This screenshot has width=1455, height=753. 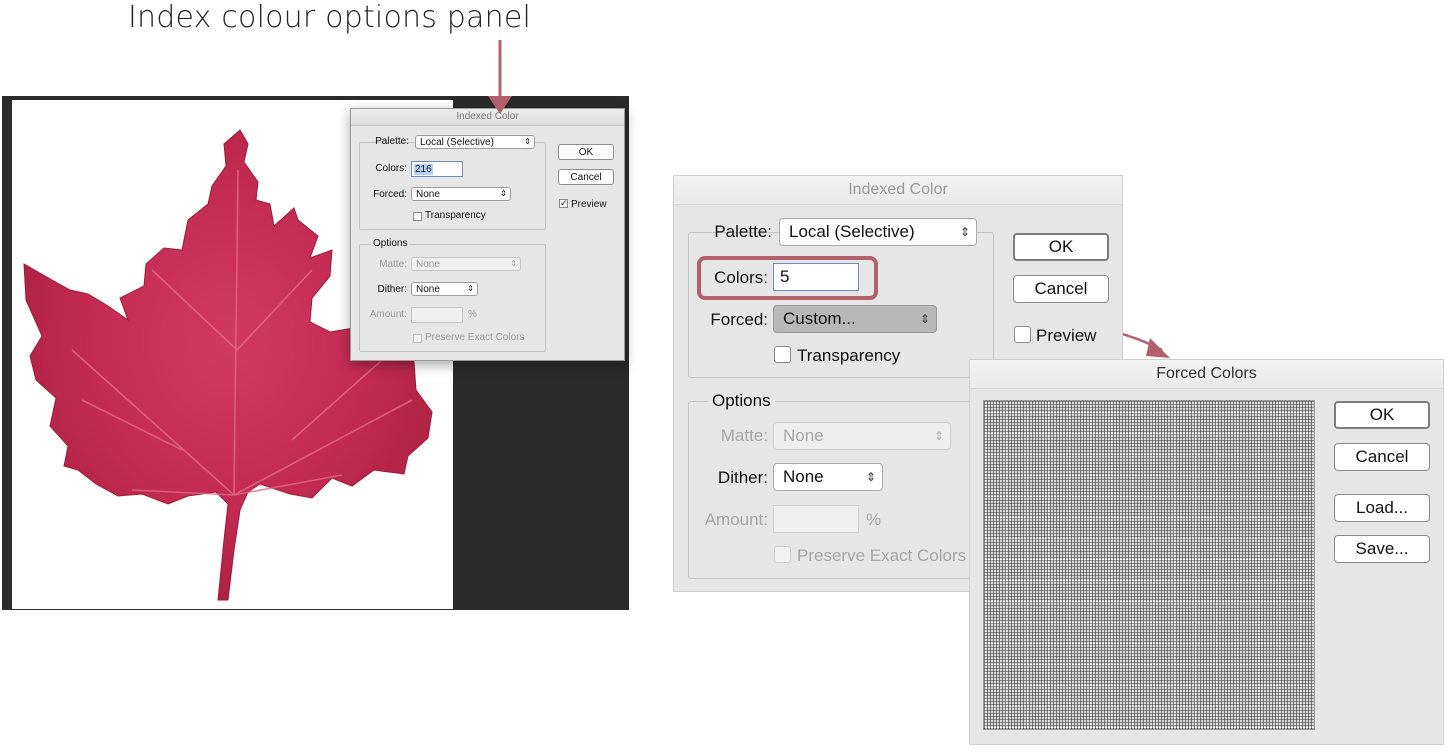 What do you see at coordinates (437, 169) in the screenshot?
I see `colors-input: 216` at bounding box center [437, 169].